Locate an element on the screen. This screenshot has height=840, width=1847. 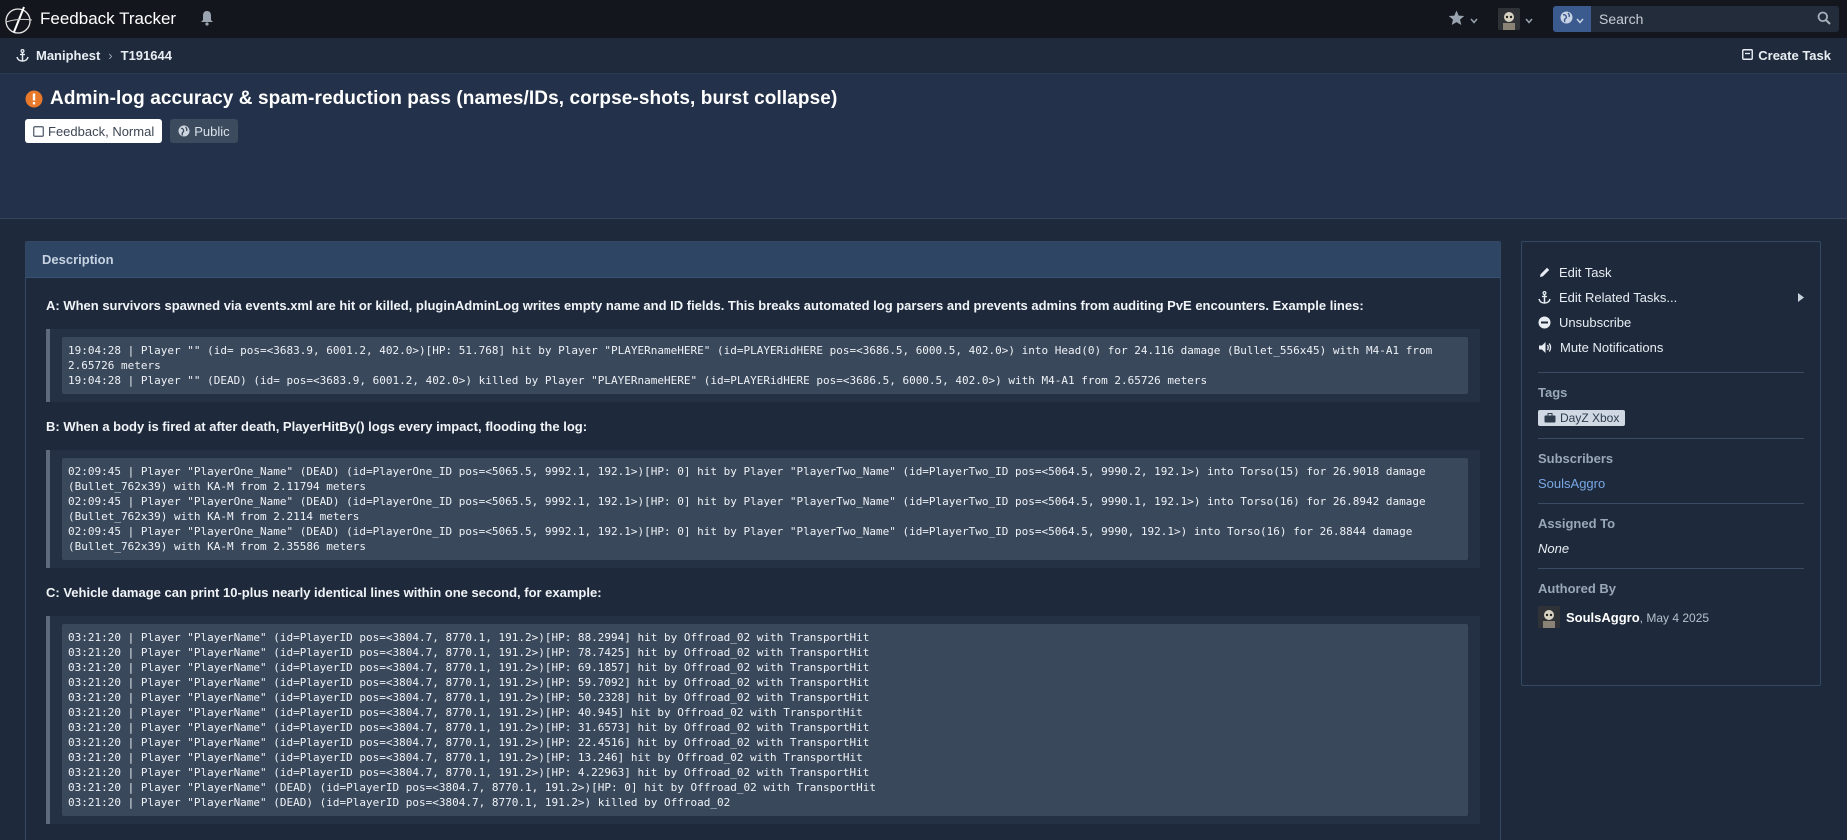
breadcrumb-root-label: Maniphest is located at coordinates (68, 55).